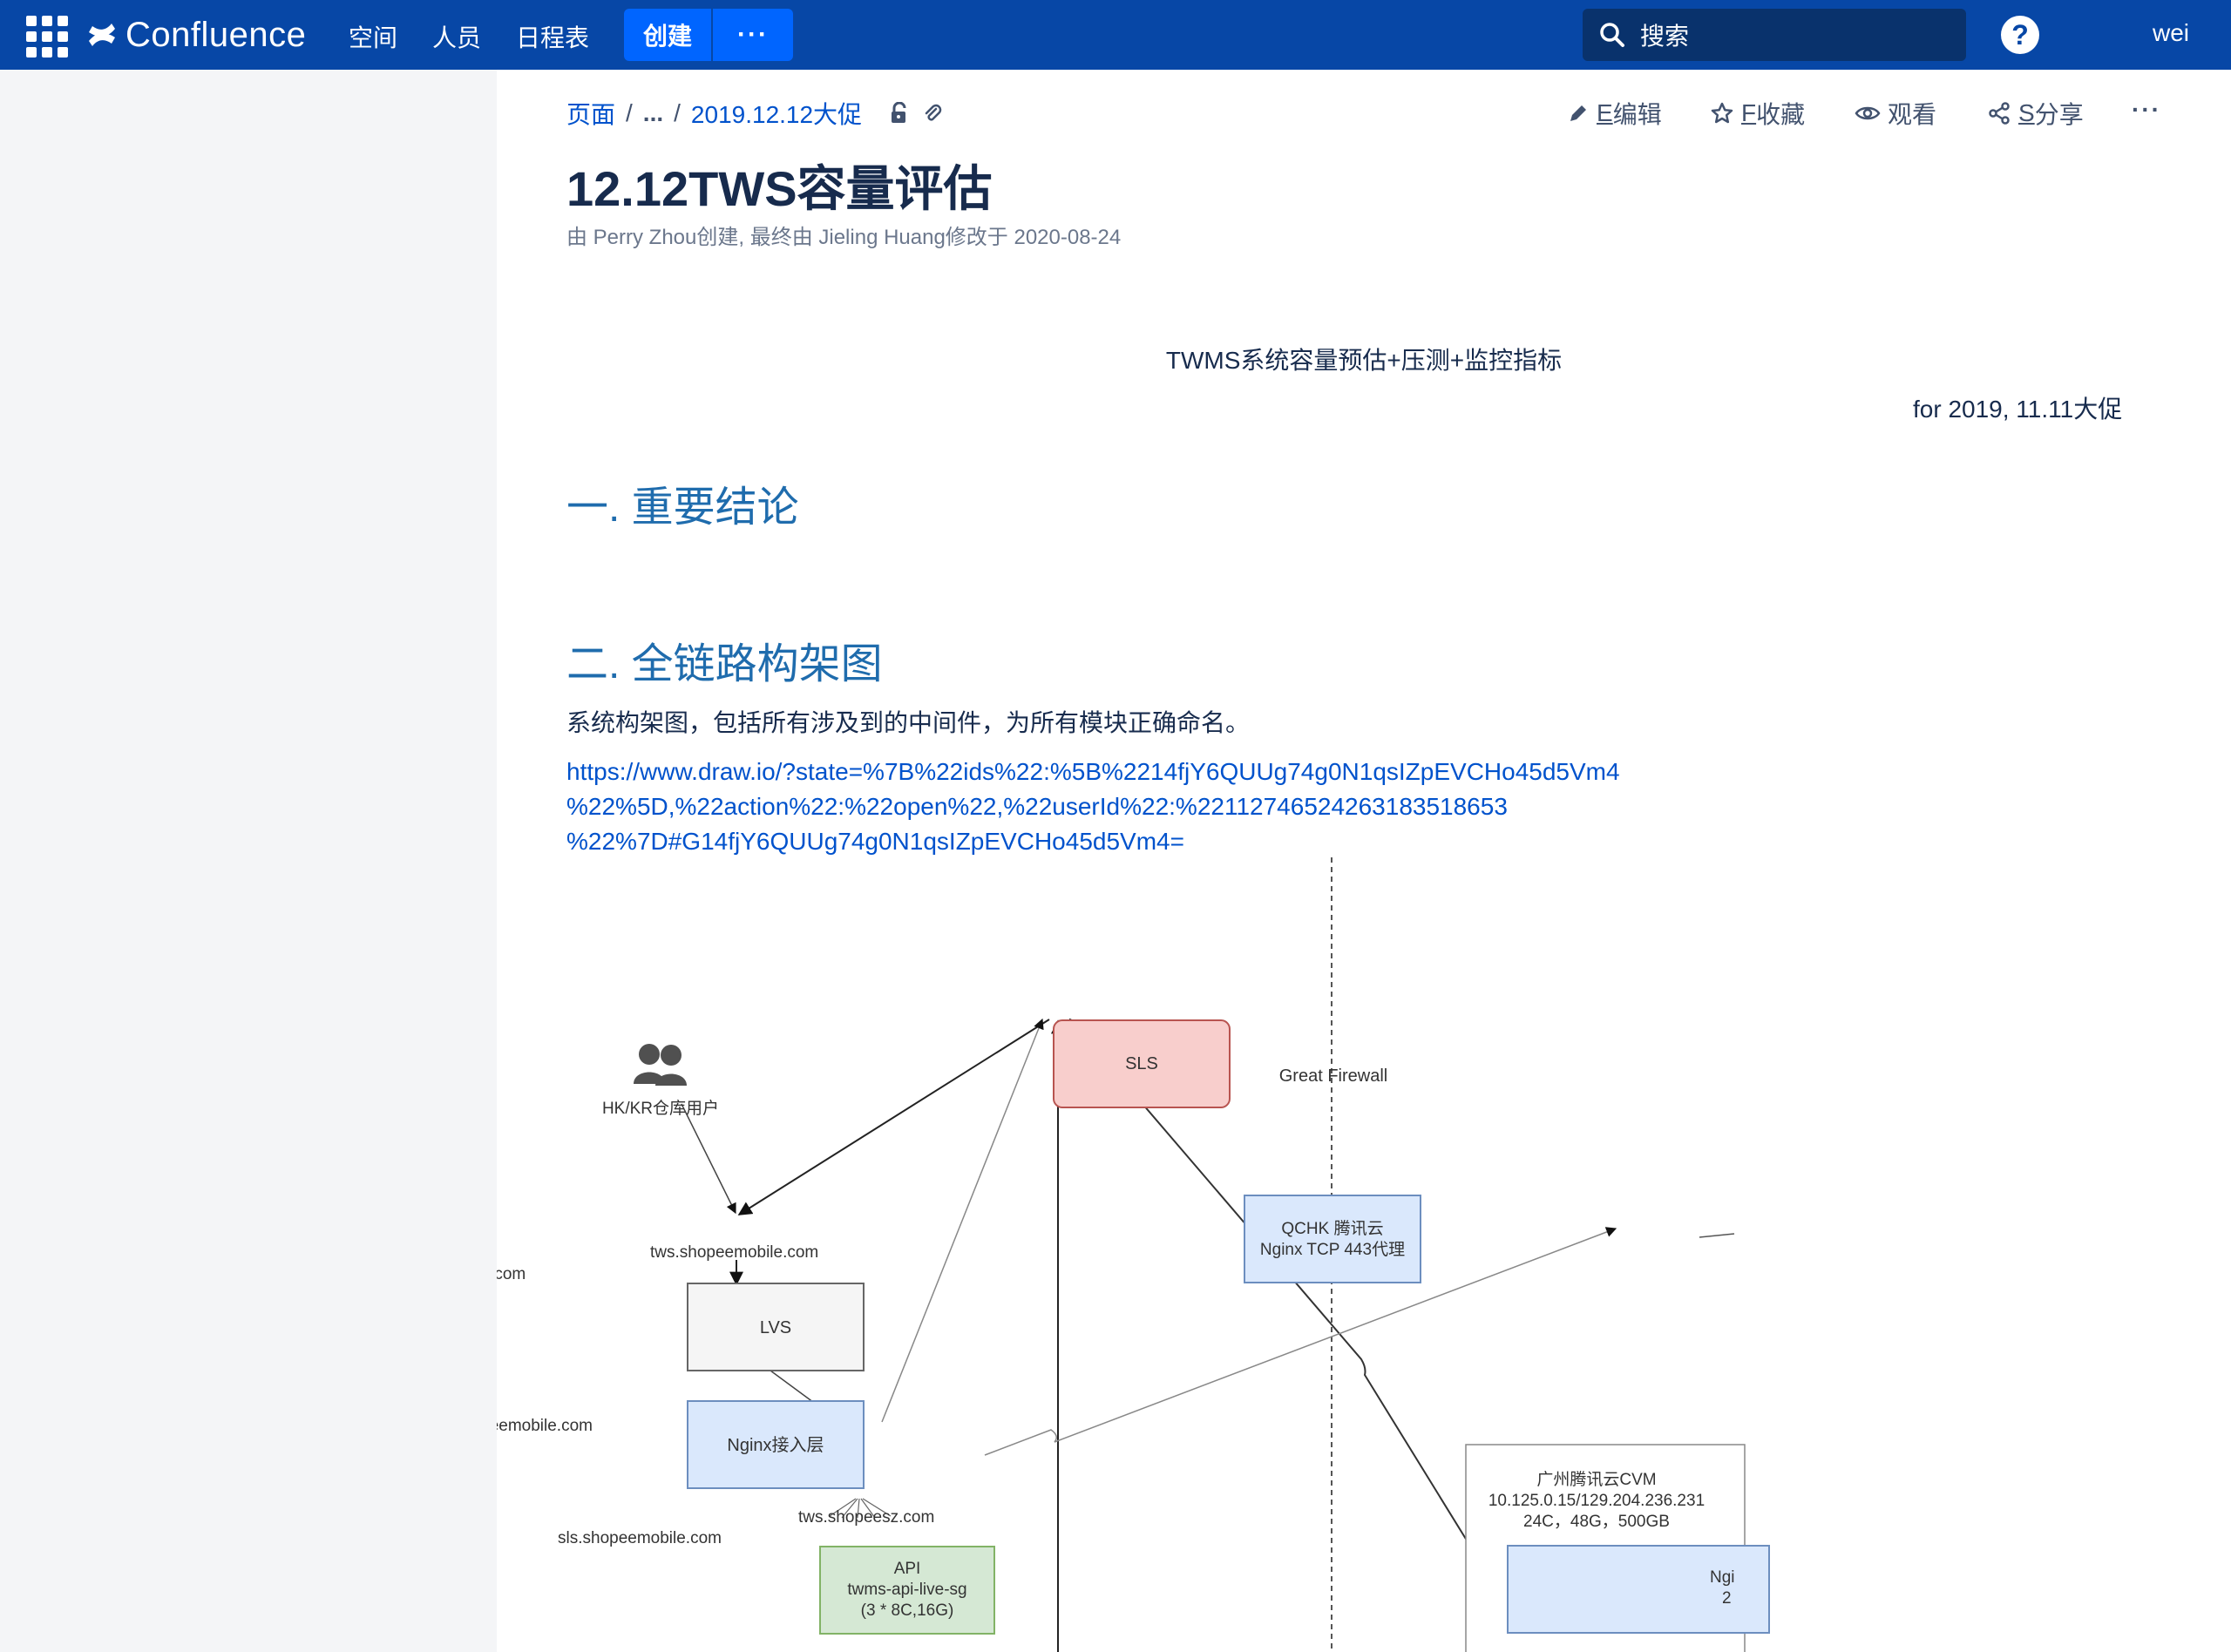 Image resolution: width=2231 pixels, height=1652 pixels. What do you see at coordinates (1722, 1577) in the screenshot?
I see `cvm-inner-label-1: Ngi` at bounding box center [1722, 1577].